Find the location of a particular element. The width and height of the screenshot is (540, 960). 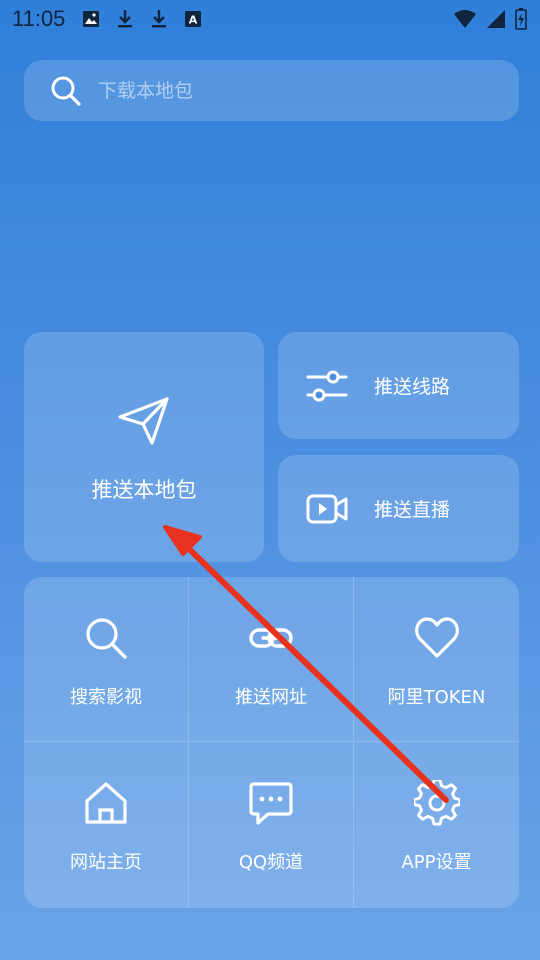

annotation-arrow-head is located at coordinates (182, 540).